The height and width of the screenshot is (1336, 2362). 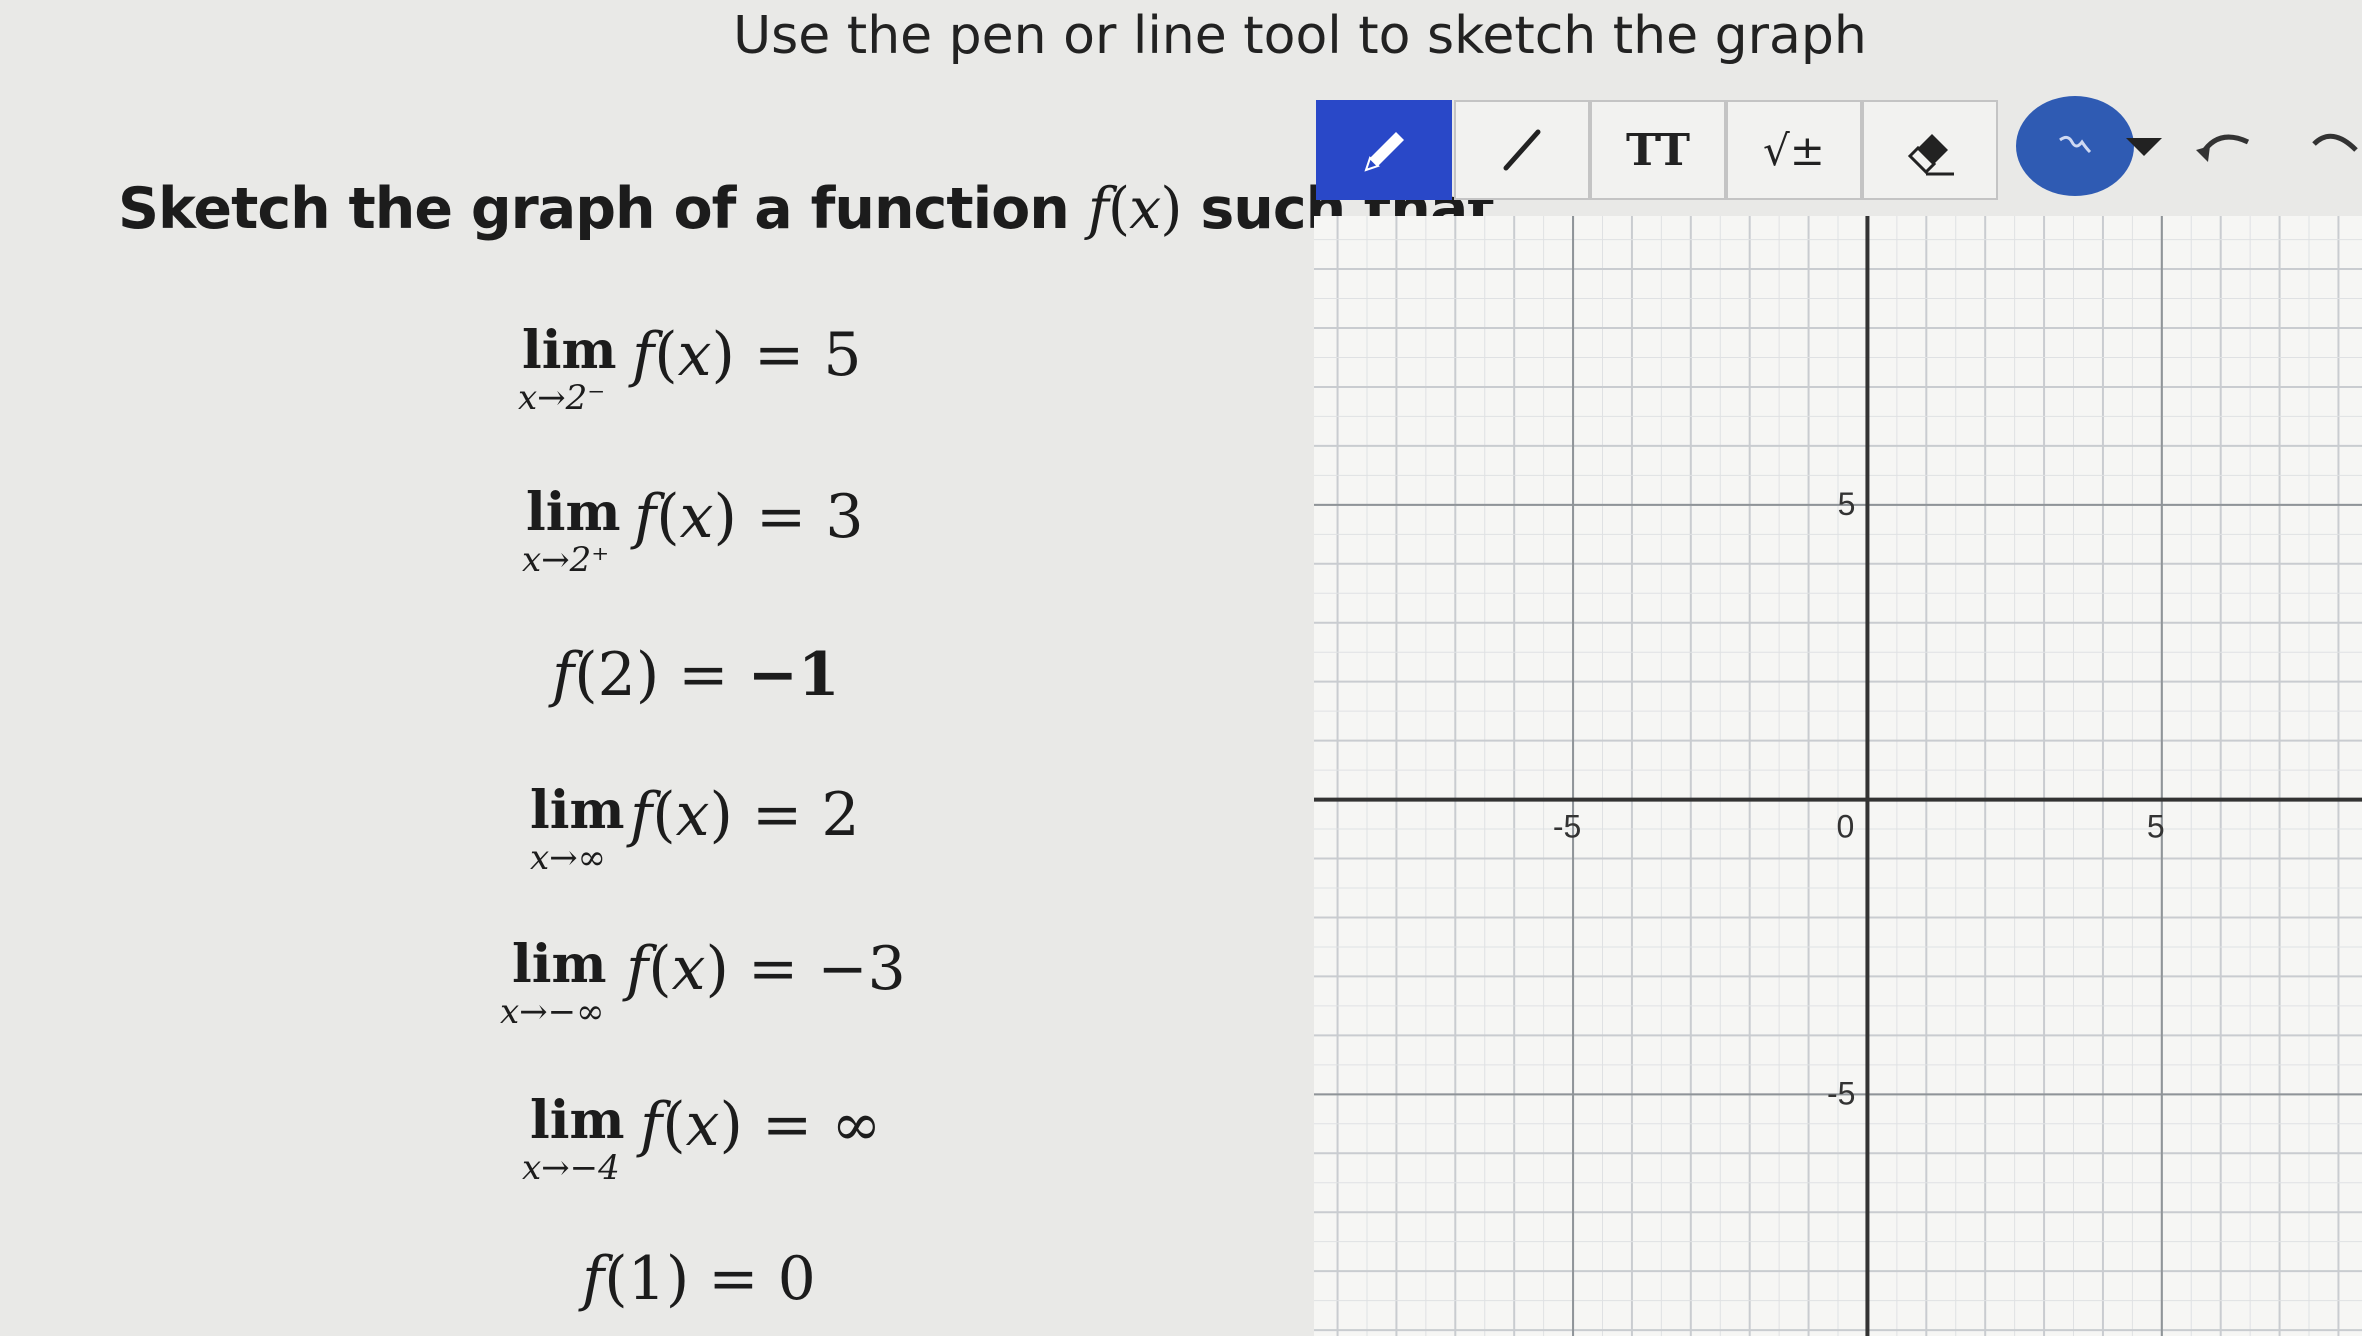 I want to click on redo-icon, so click(x=2335, y=142).